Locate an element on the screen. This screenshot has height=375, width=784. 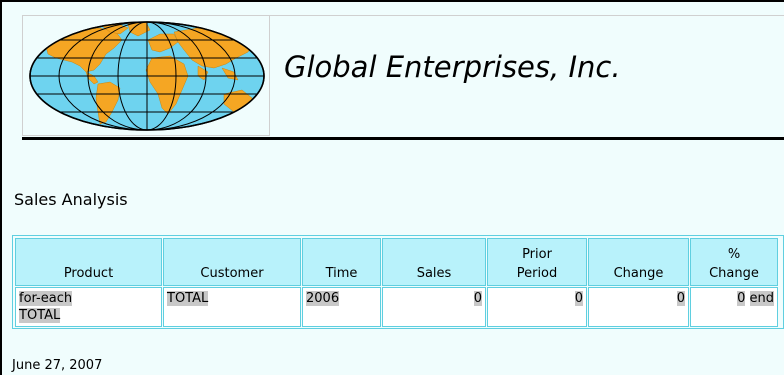
cell-time: 2006 is located at coordinates (341, 307).